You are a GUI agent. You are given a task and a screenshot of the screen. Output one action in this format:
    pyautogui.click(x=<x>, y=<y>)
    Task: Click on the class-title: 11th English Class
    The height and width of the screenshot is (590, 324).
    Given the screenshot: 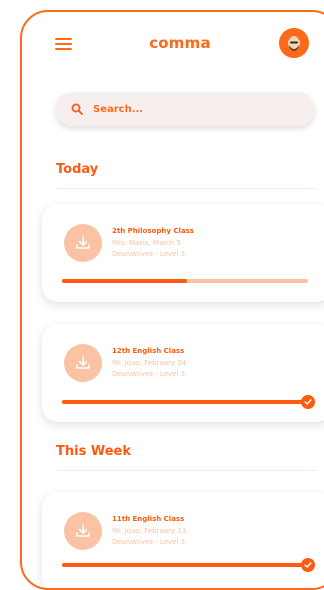 What is the action you would take?
    pyautogui.click(x=148, y=519)
    